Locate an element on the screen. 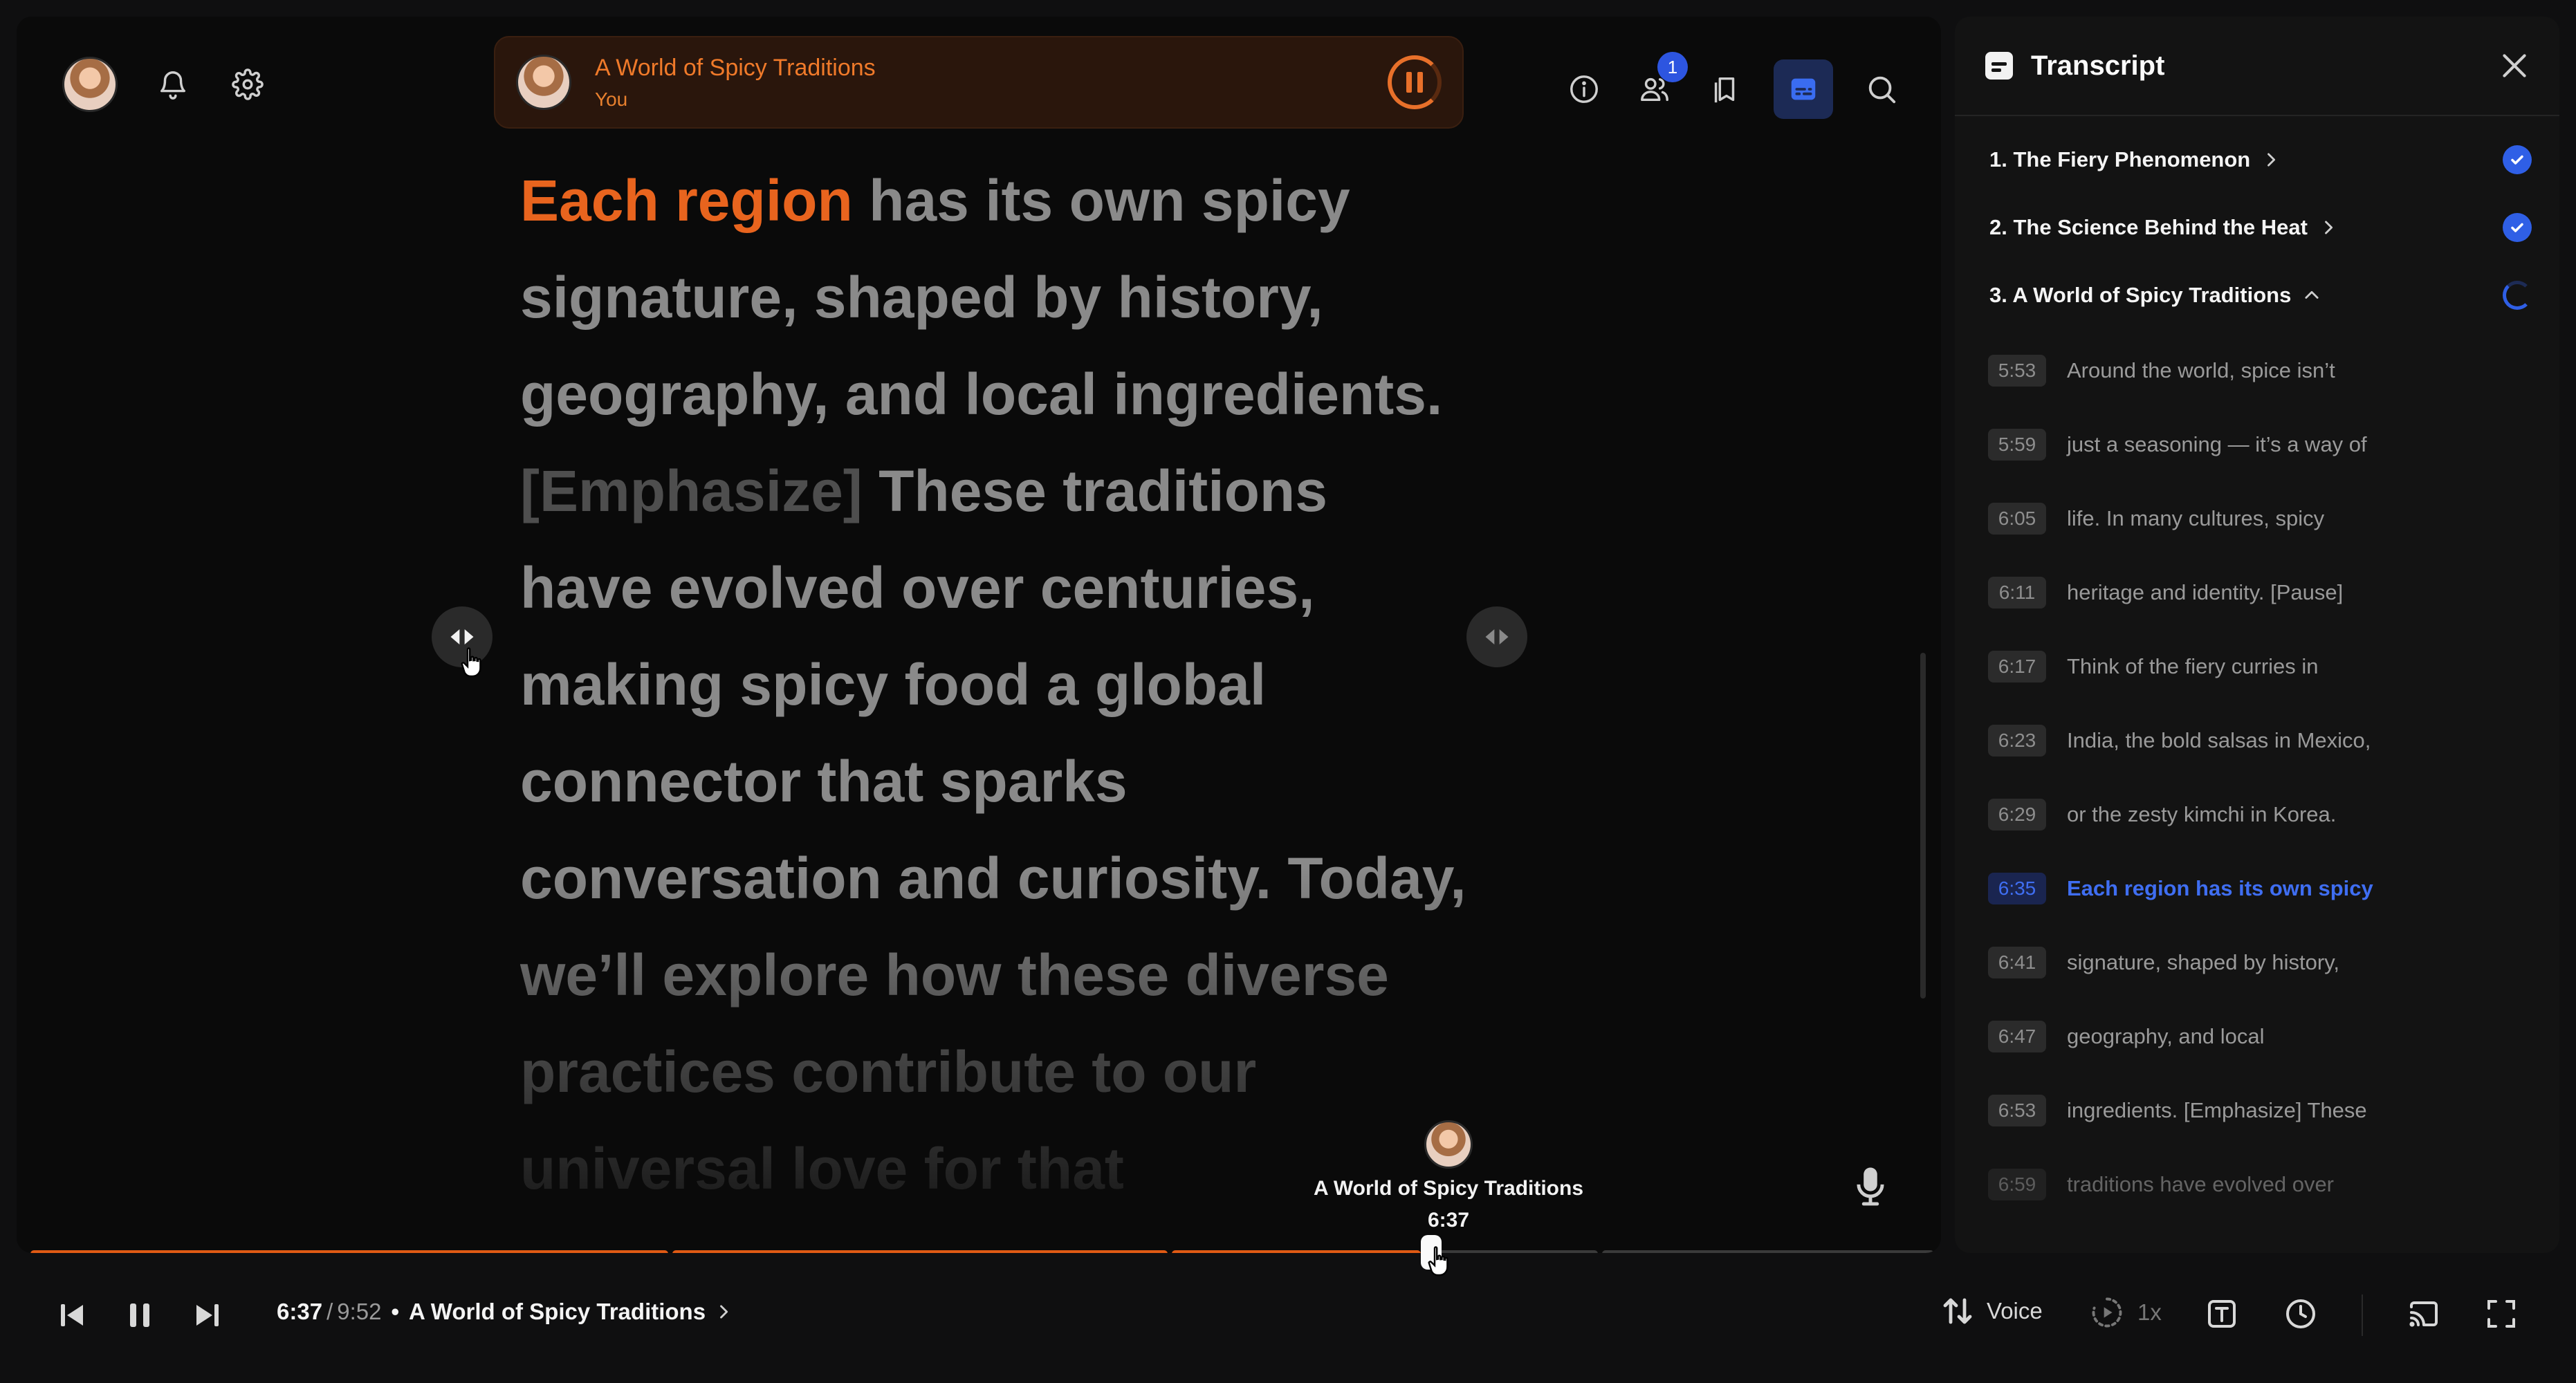  sleep-timer-button is located at coordinates (2300, 1313).